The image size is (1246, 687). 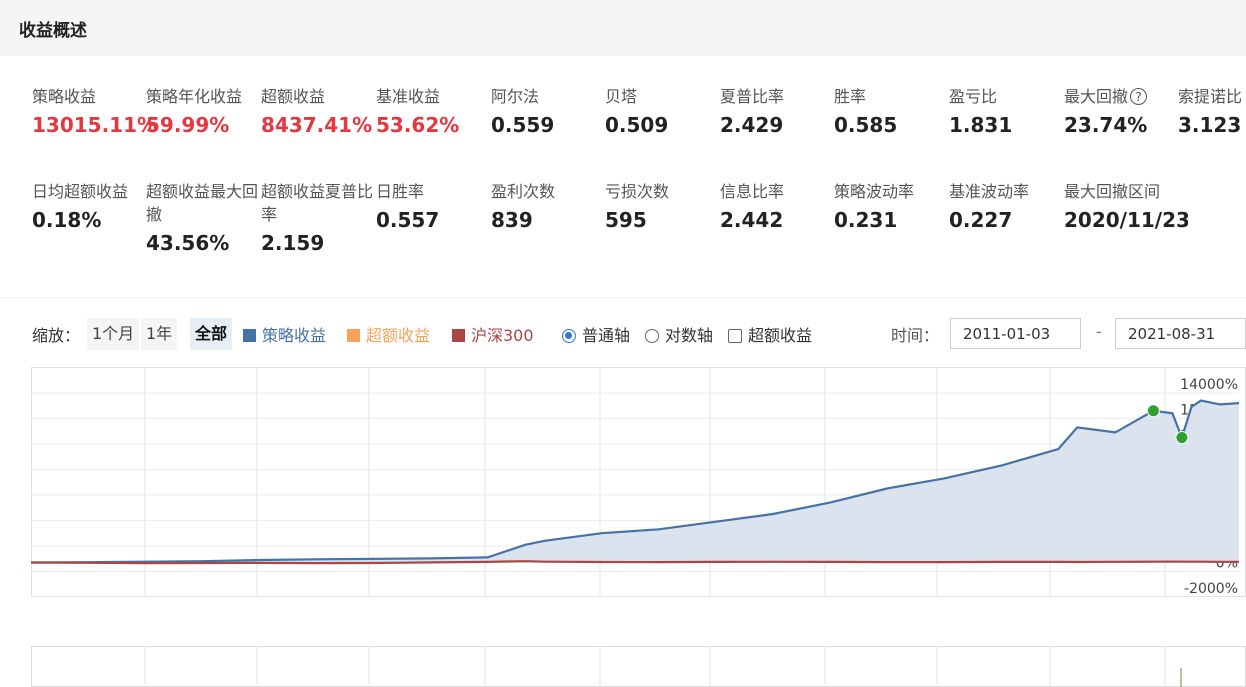 What do you see at coordinates (294, 335) in the screenshot?
I see `legend-strategy-label: 策略收益` at bounding box center [294, 335].